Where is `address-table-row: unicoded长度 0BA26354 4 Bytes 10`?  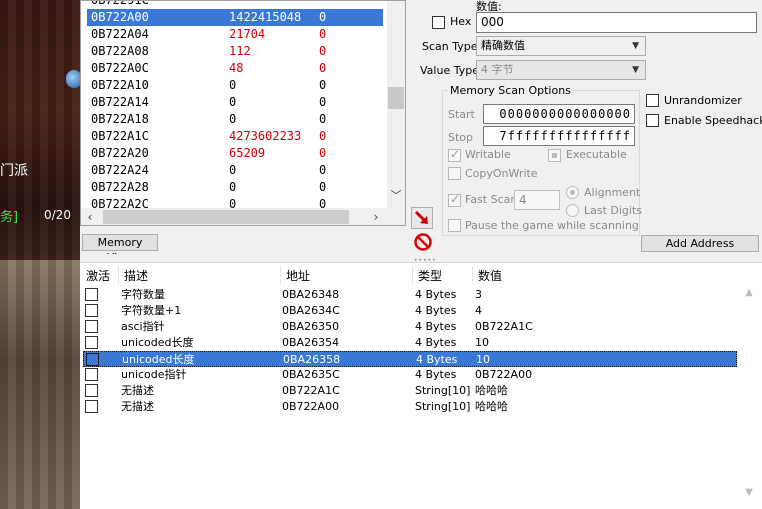
address-table-row: unicoded长度 0BA26354 4 Bytes 10 is located at coordinates (410, 343).